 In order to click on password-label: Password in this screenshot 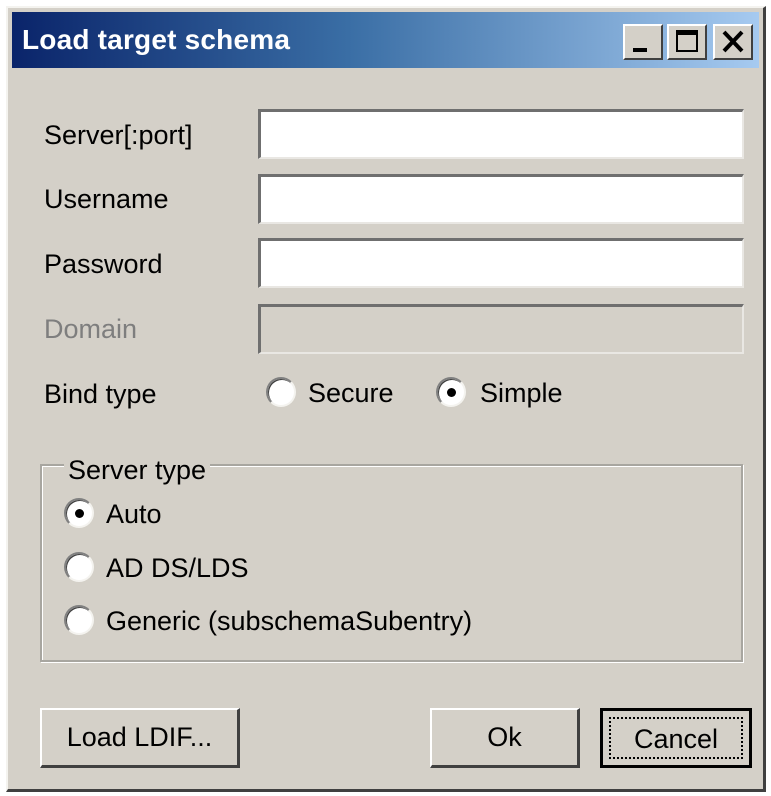, I will do `click(103, 264)`.